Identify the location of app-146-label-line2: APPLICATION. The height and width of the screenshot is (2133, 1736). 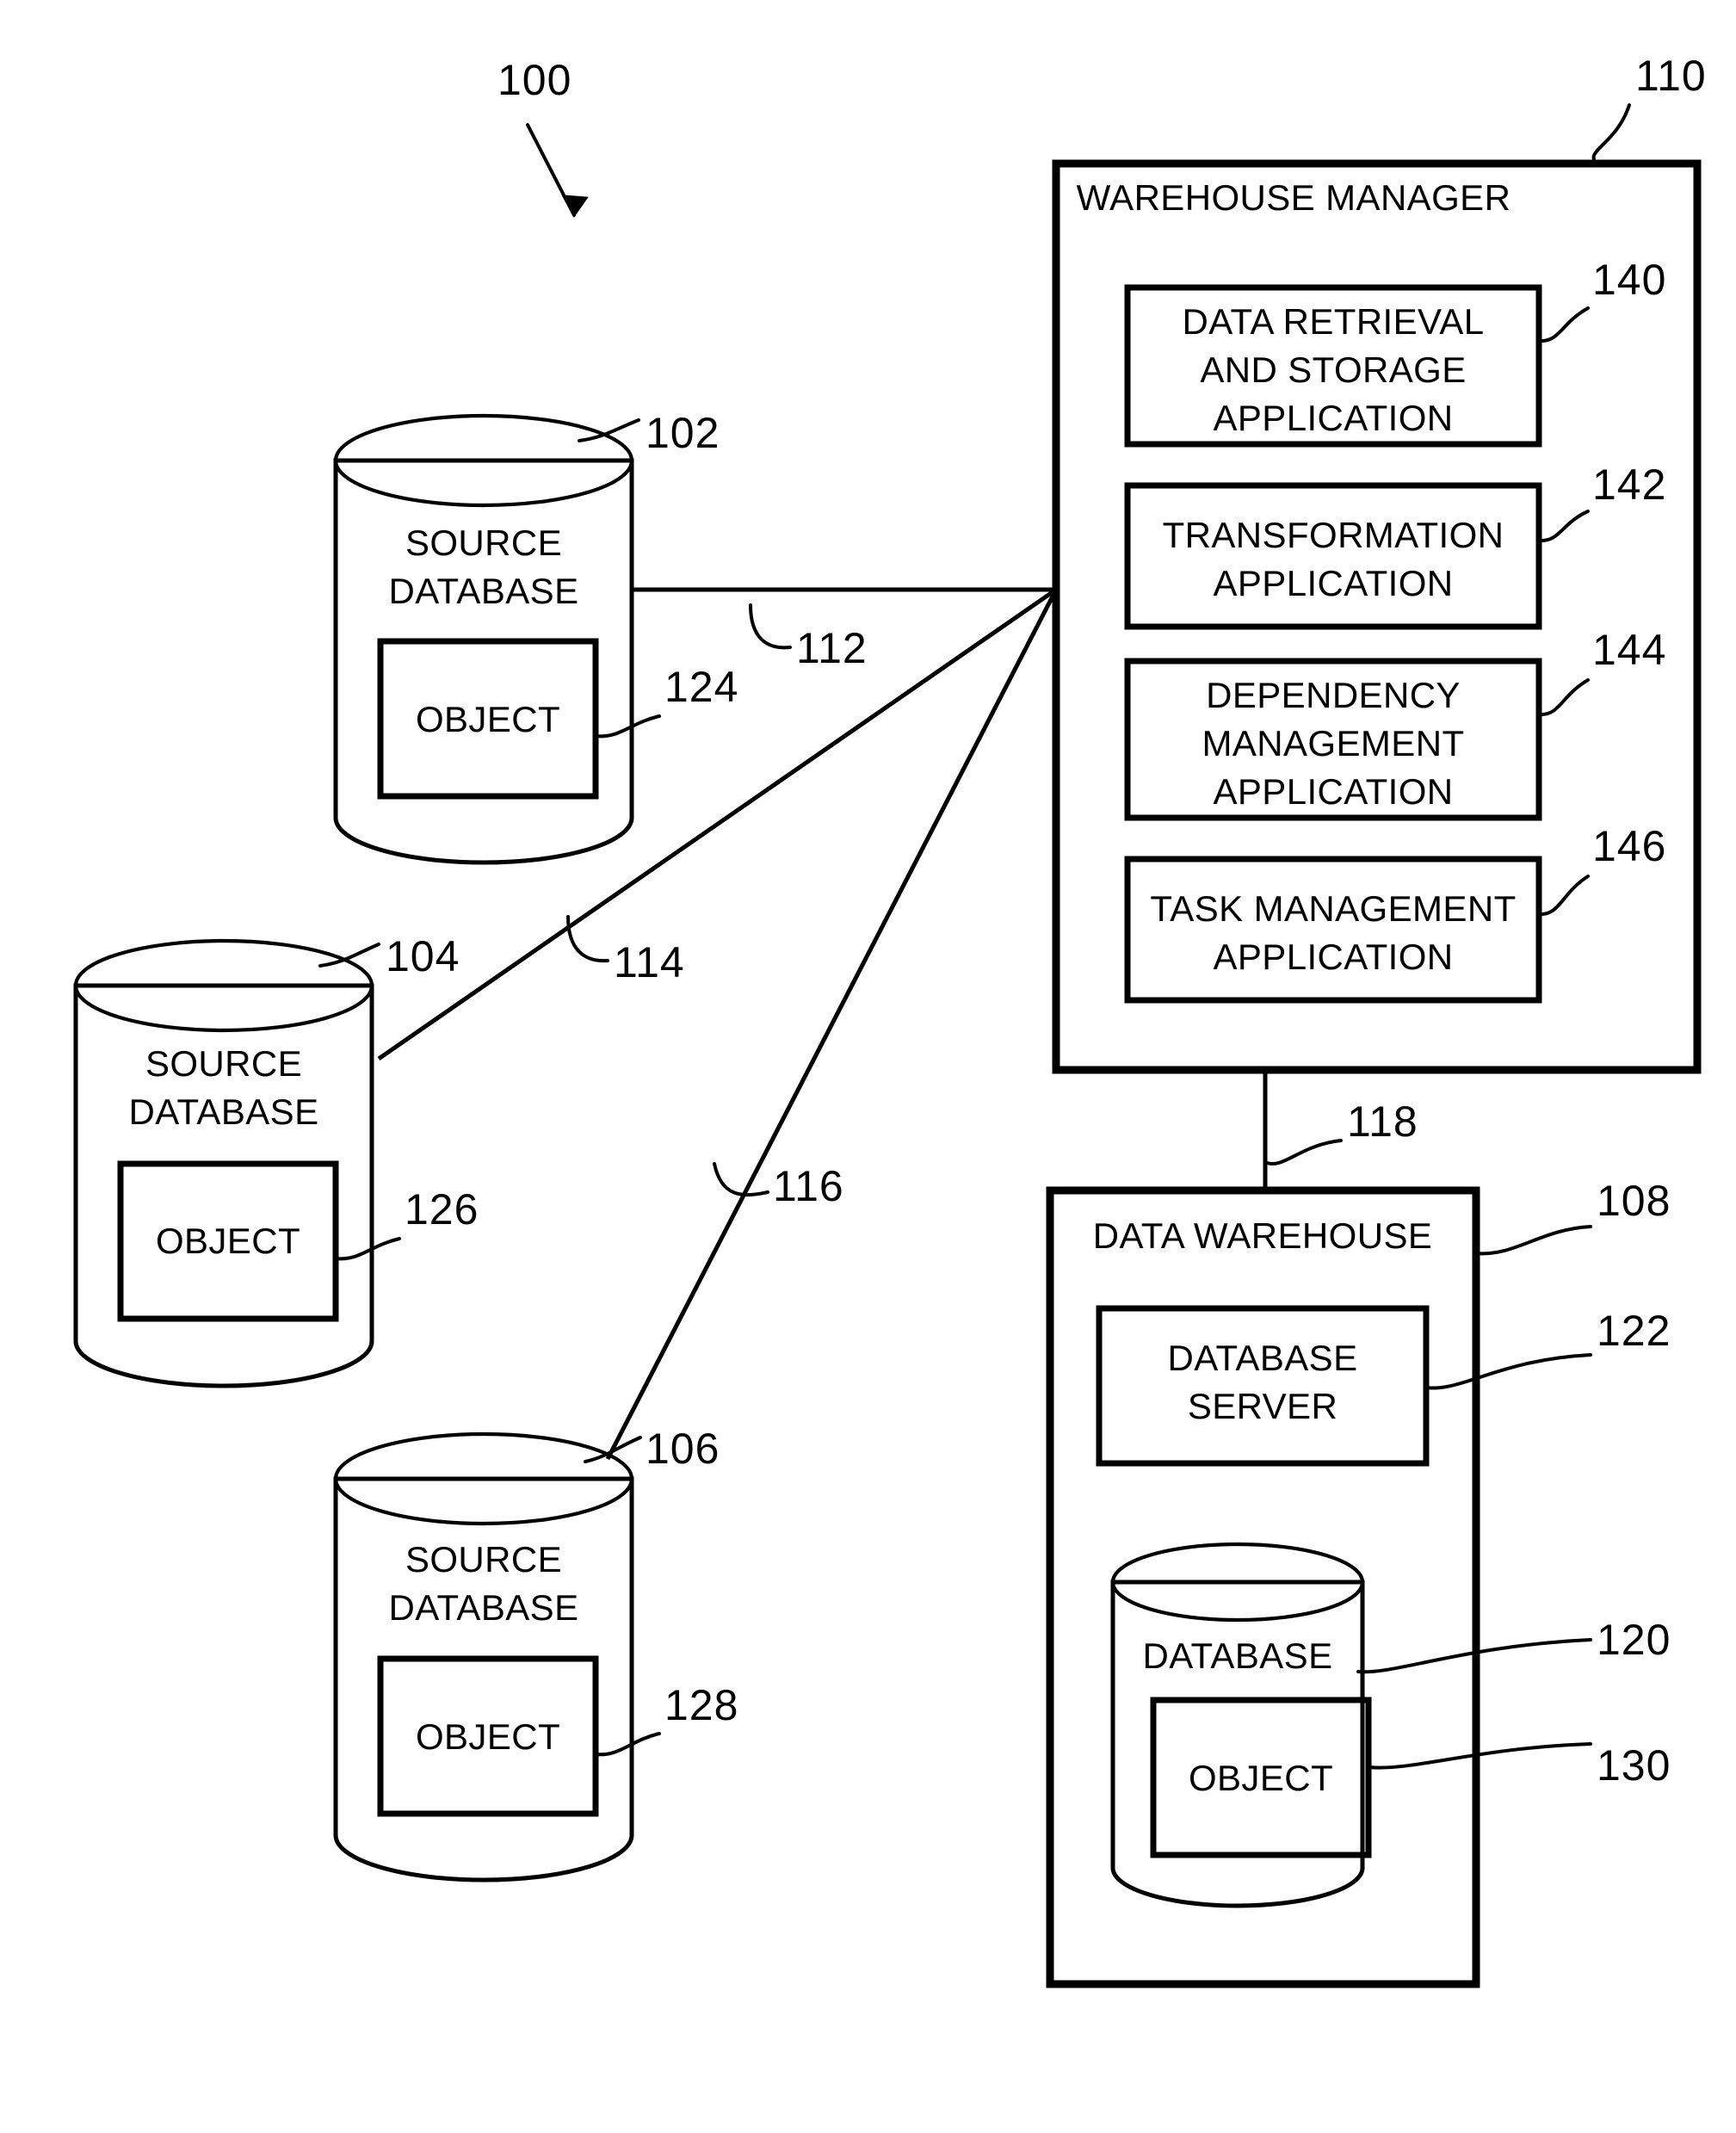
(1333, 957).